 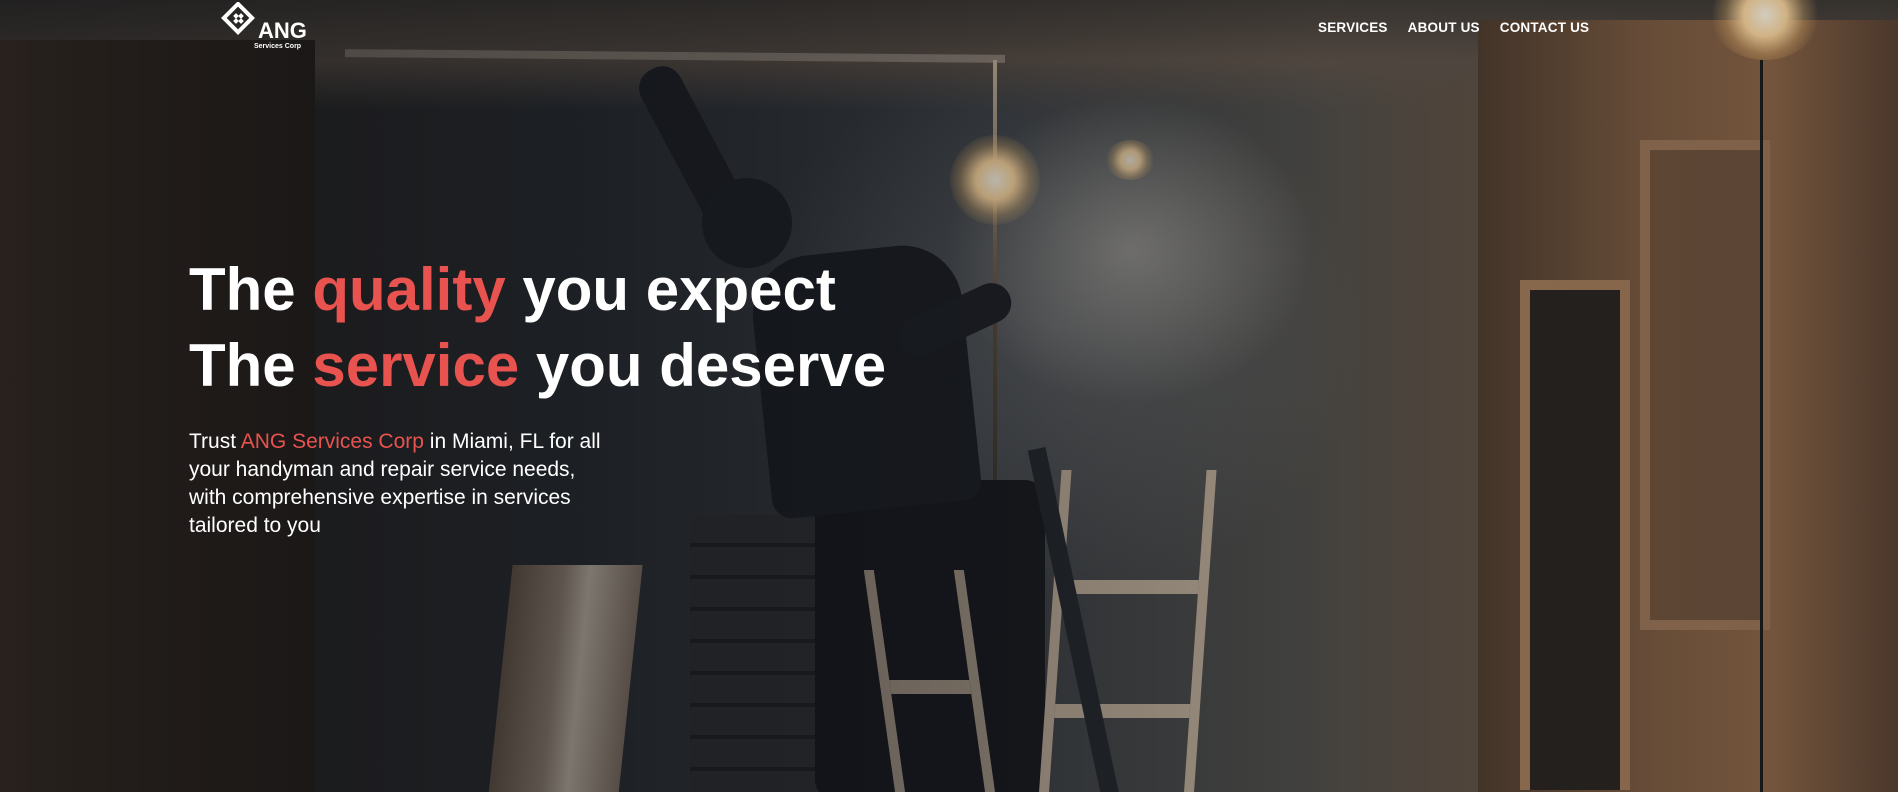 What do you see at coordinates (282, 30) in the screenshot?
I see `brand-name: ANG` at bounding box center [282, 30].